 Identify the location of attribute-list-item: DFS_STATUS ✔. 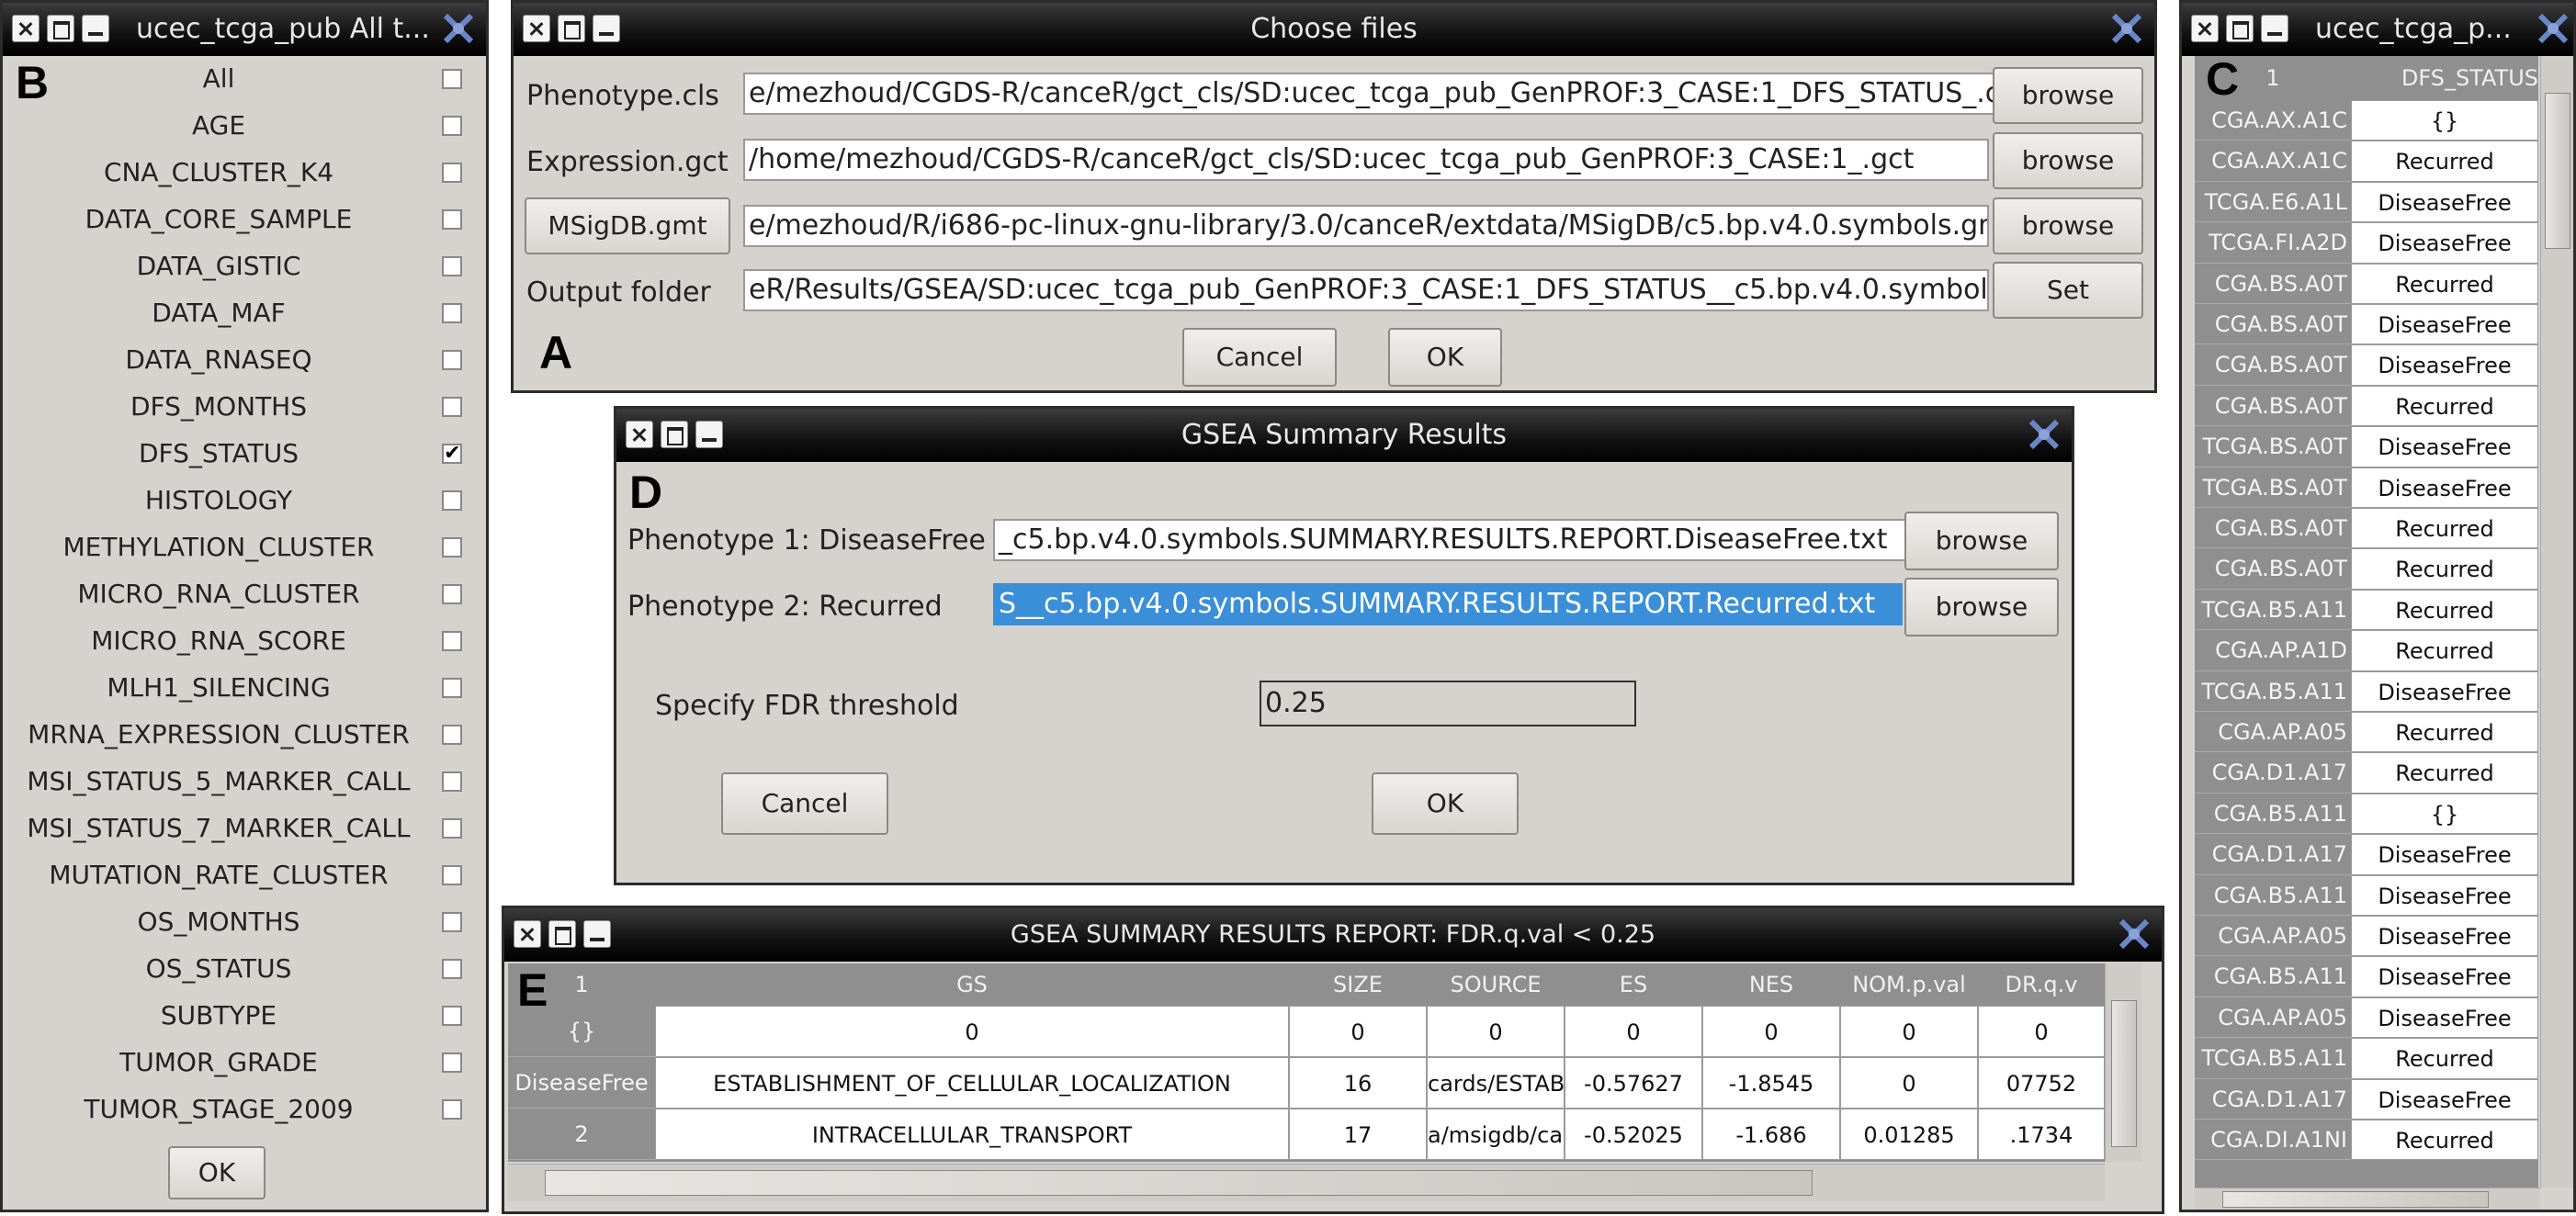
(241, 454).